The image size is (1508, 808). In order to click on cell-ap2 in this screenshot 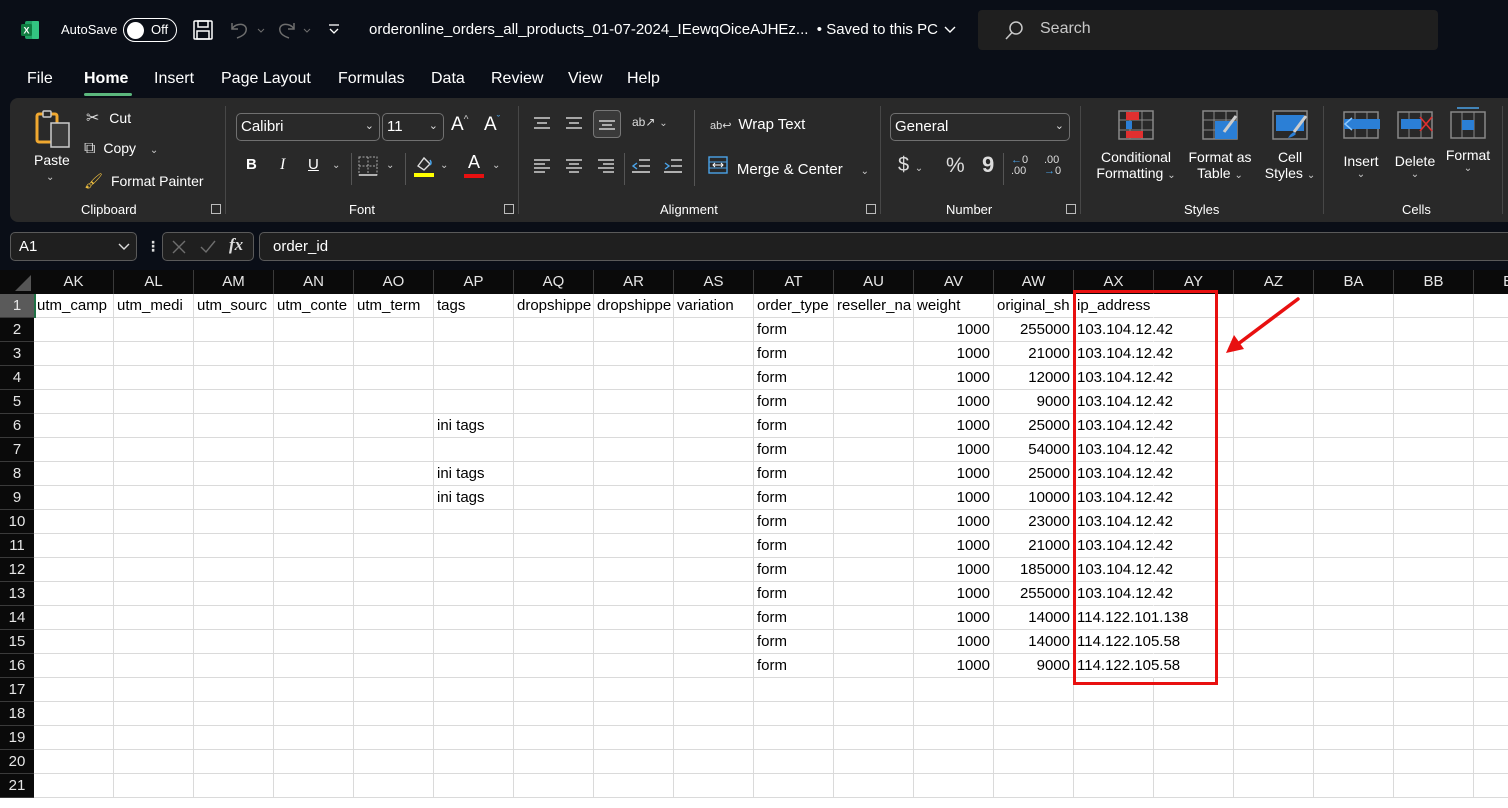, I will do `click(474, 330)`.